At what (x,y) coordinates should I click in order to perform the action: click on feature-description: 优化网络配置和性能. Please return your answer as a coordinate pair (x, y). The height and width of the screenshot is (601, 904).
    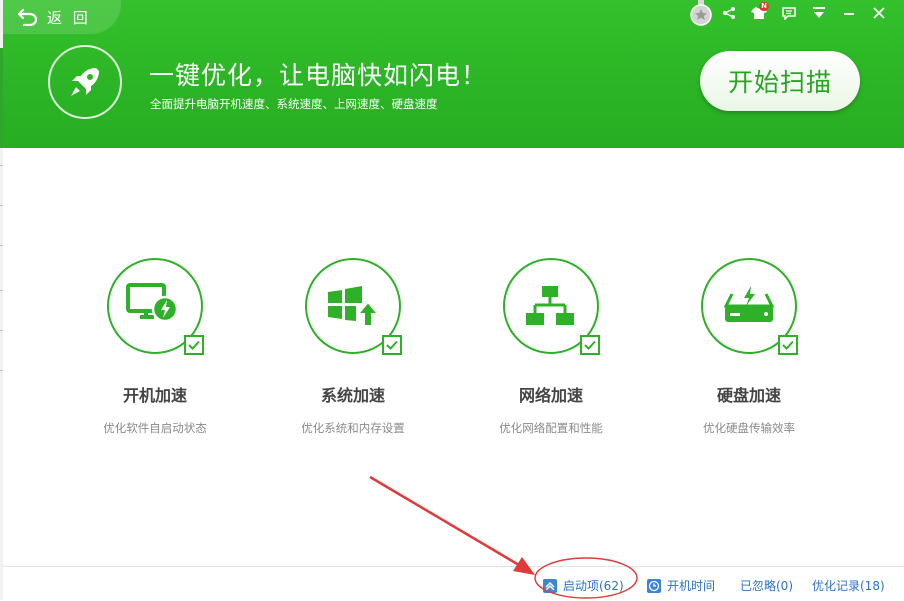
    Looking at the image, I should click on (551, 428).